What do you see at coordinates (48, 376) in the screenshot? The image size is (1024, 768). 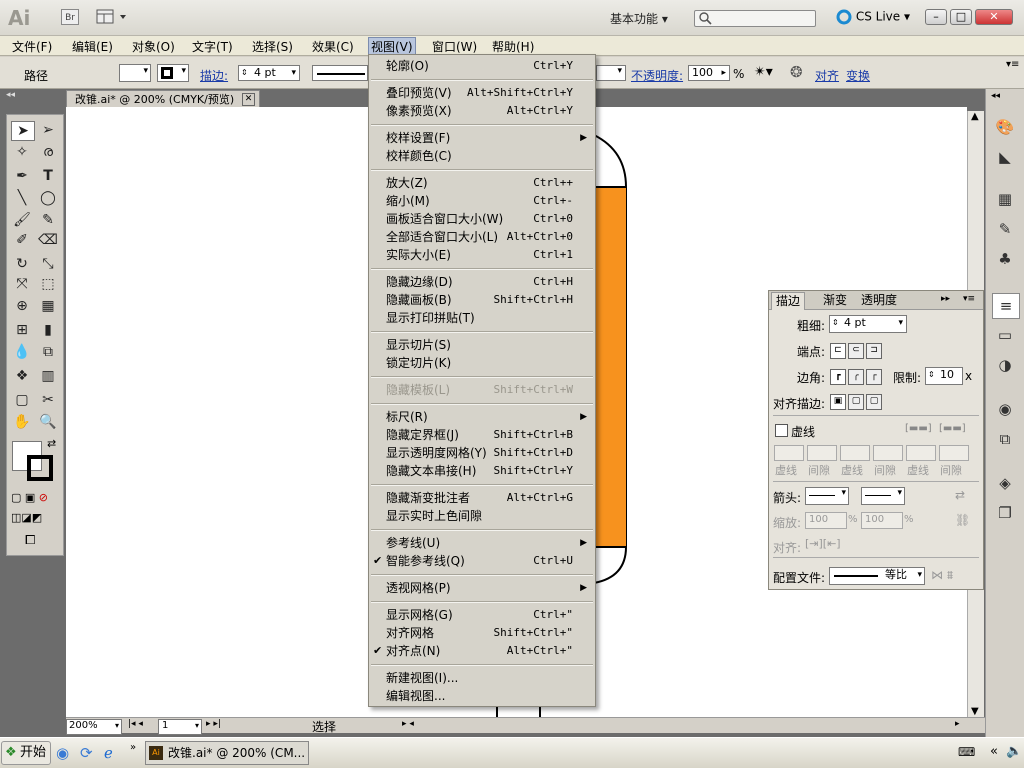 I see `column-graph-tool-icon: ▥` at bounding box center [48, 376].